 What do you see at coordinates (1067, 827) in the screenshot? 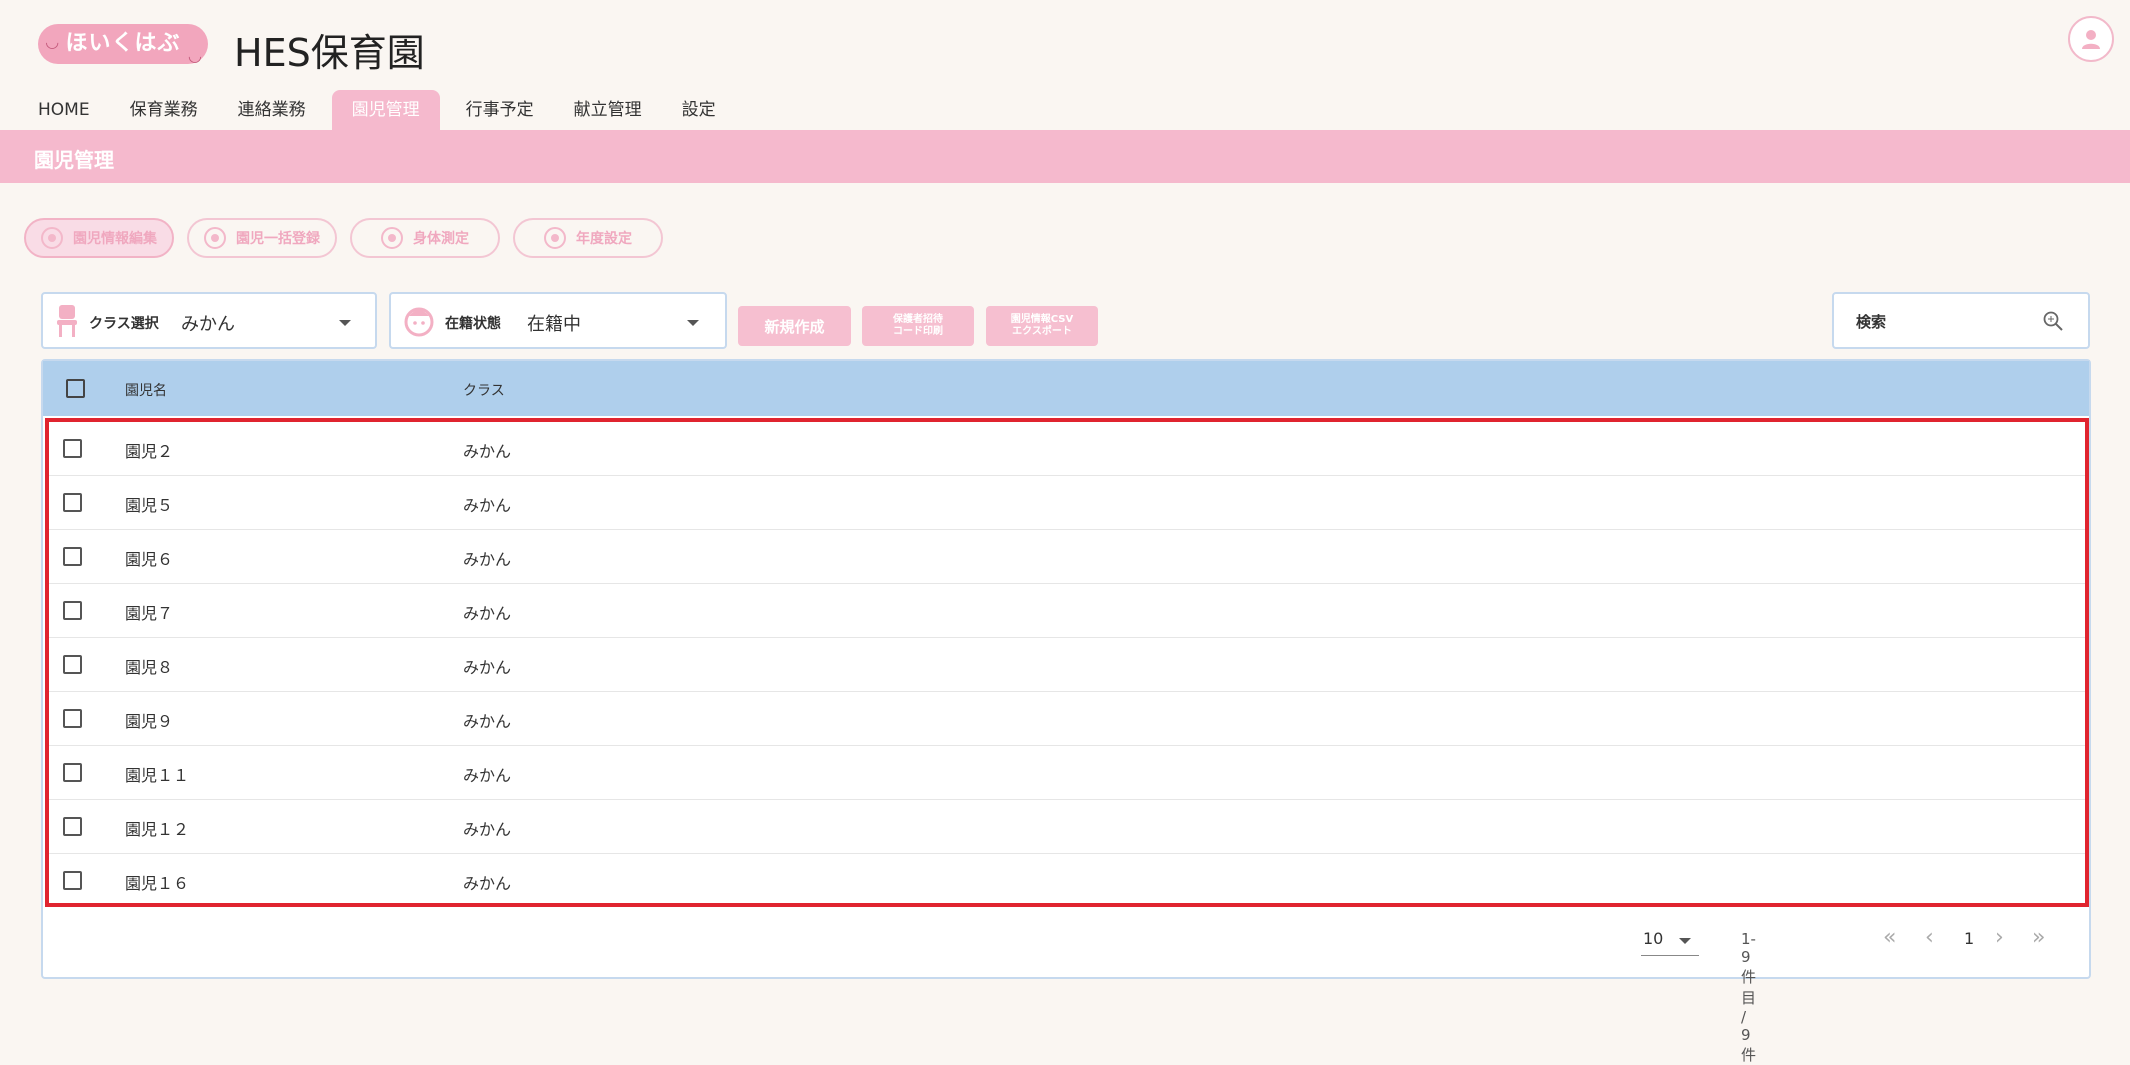
I see `table-row: 園児１２ みかん` at bounding box center [1067, 827].